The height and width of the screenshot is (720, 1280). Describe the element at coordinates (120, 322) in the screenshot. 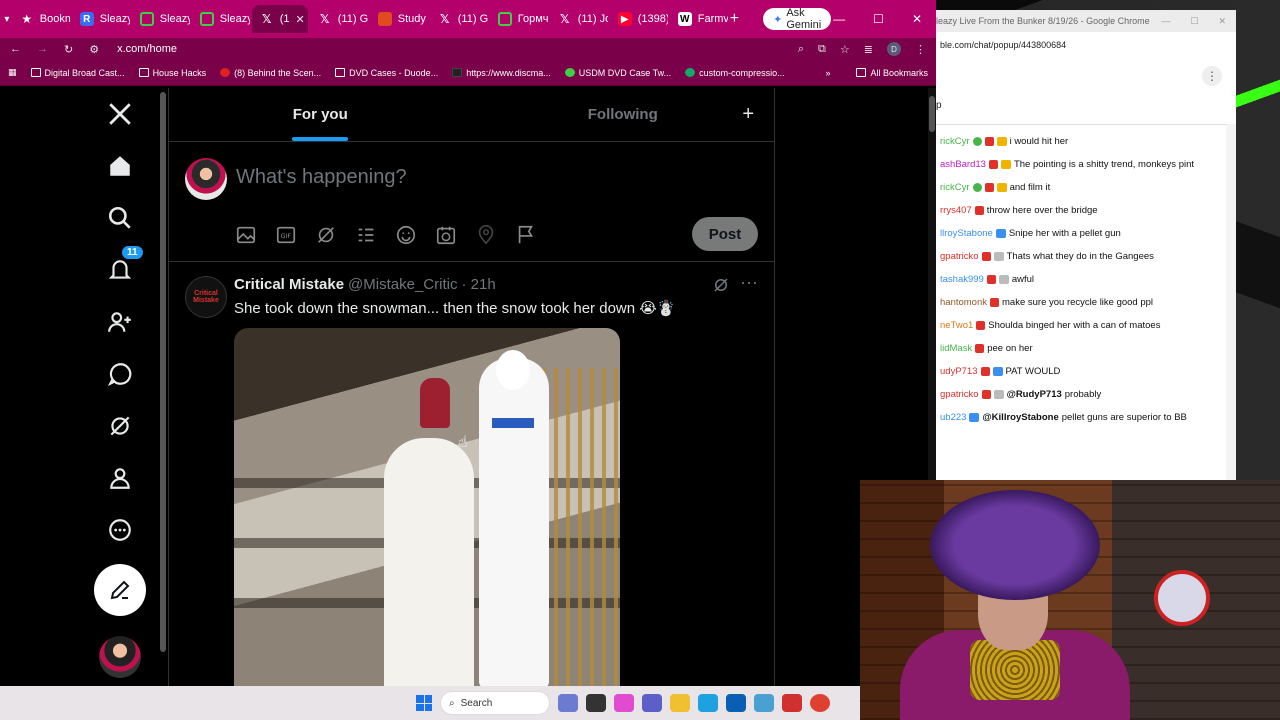

I see `nav-follow` at that location.